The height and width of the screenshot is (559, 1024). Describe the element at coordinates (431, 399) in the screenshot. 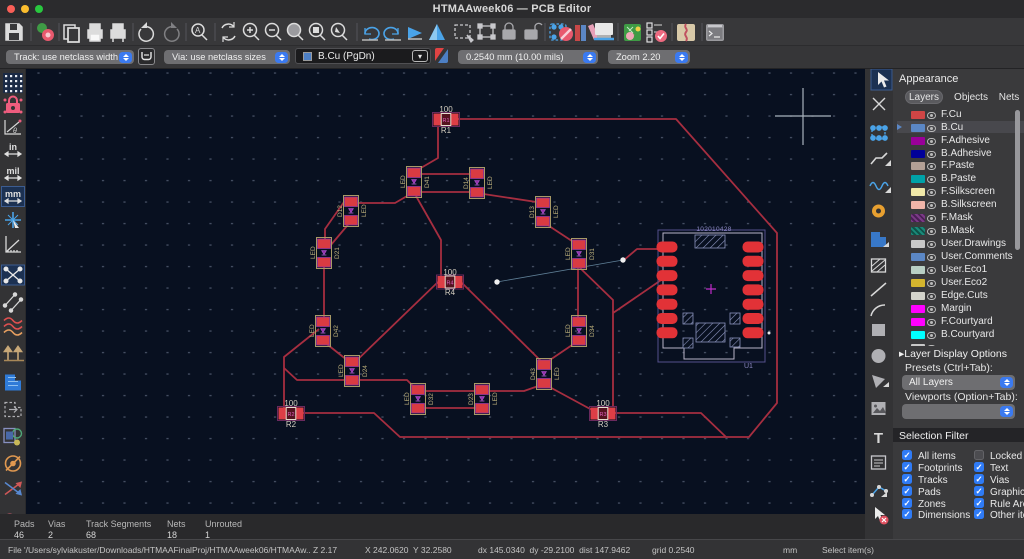

I see `svg-text: D32` at that location.